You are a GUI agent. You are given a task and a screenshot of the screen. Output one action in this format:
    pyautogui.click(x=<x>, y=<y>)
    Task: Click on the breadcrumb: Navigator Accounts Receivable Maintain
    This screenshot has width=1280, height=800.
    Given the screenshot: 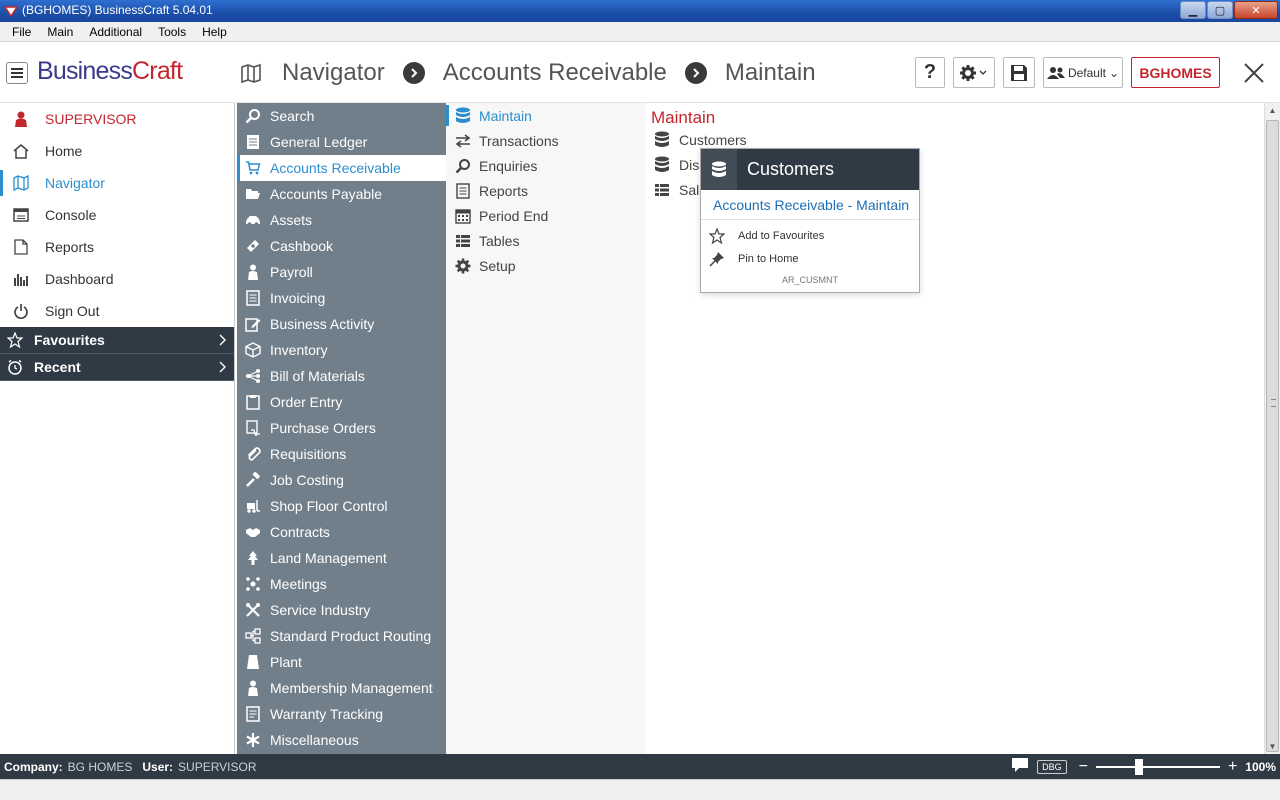 What is the action you would take?
    pyautogui.click(x=528, y=73)
    